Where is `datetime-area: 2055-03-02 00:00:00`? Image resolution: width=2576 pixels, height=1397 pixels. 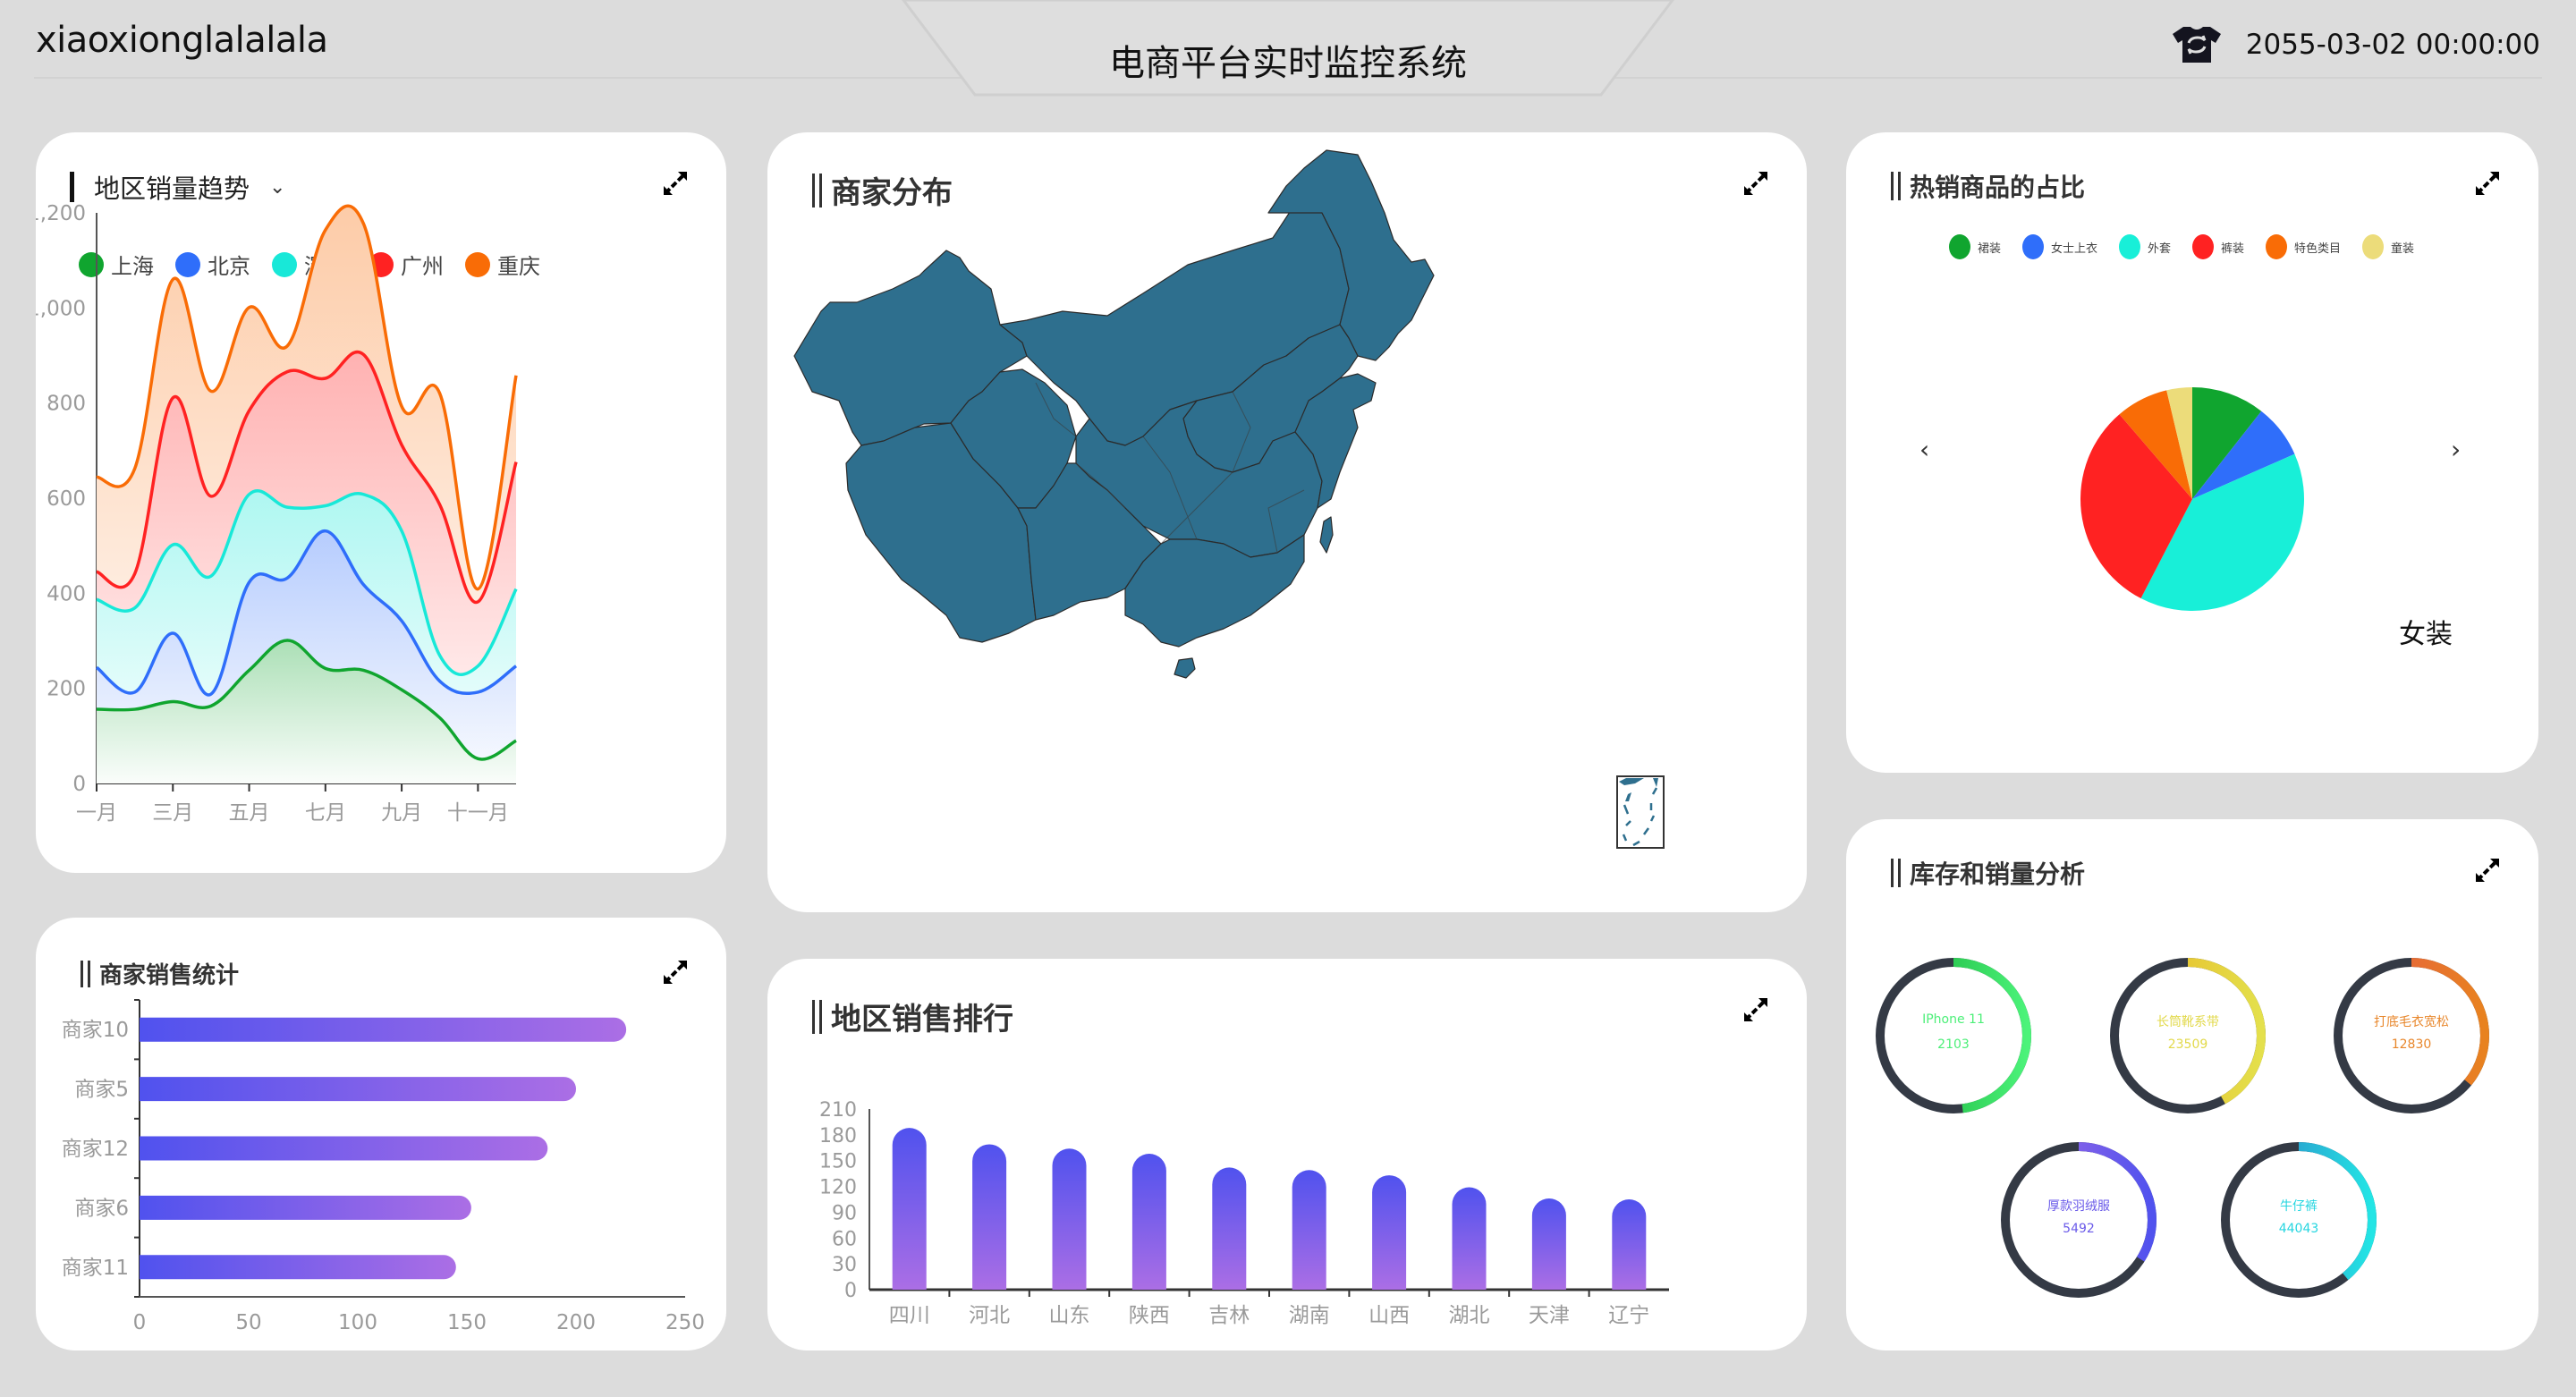
datetime-area: 2055-03-02 00:00:00 is located at coordinates (2355, 44).